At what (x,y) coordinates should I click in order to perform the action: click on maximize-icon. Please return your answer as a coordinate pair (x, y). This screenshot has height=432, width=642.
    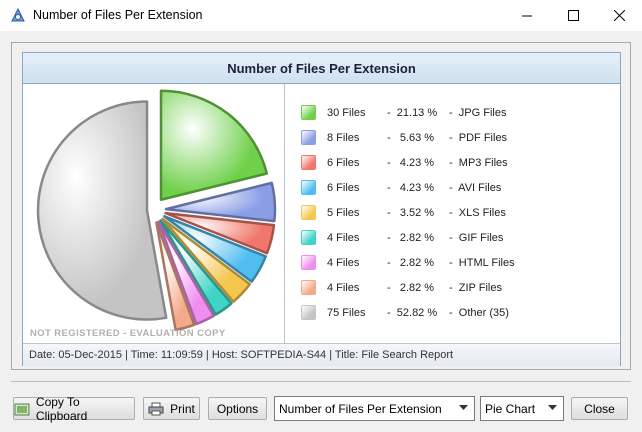
    Looking at the image, I should click on (573, 15).